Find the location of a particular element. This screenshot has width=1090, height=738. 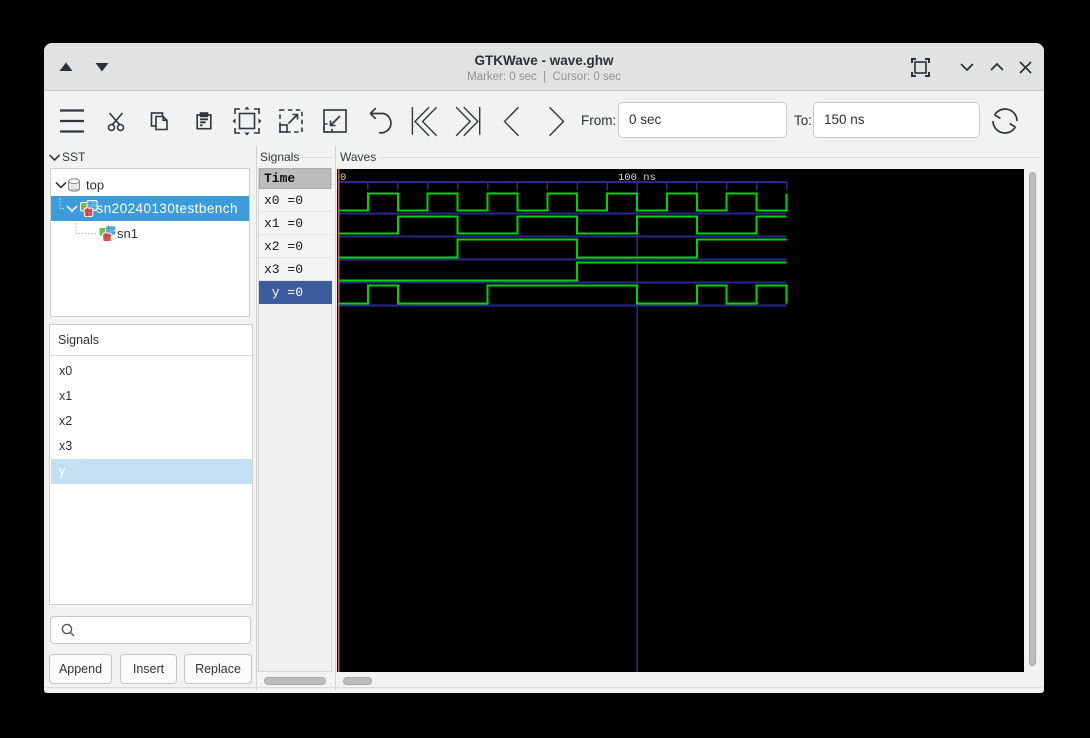

svg-text: sn20240130testbench is located at coordinates (167, 208).